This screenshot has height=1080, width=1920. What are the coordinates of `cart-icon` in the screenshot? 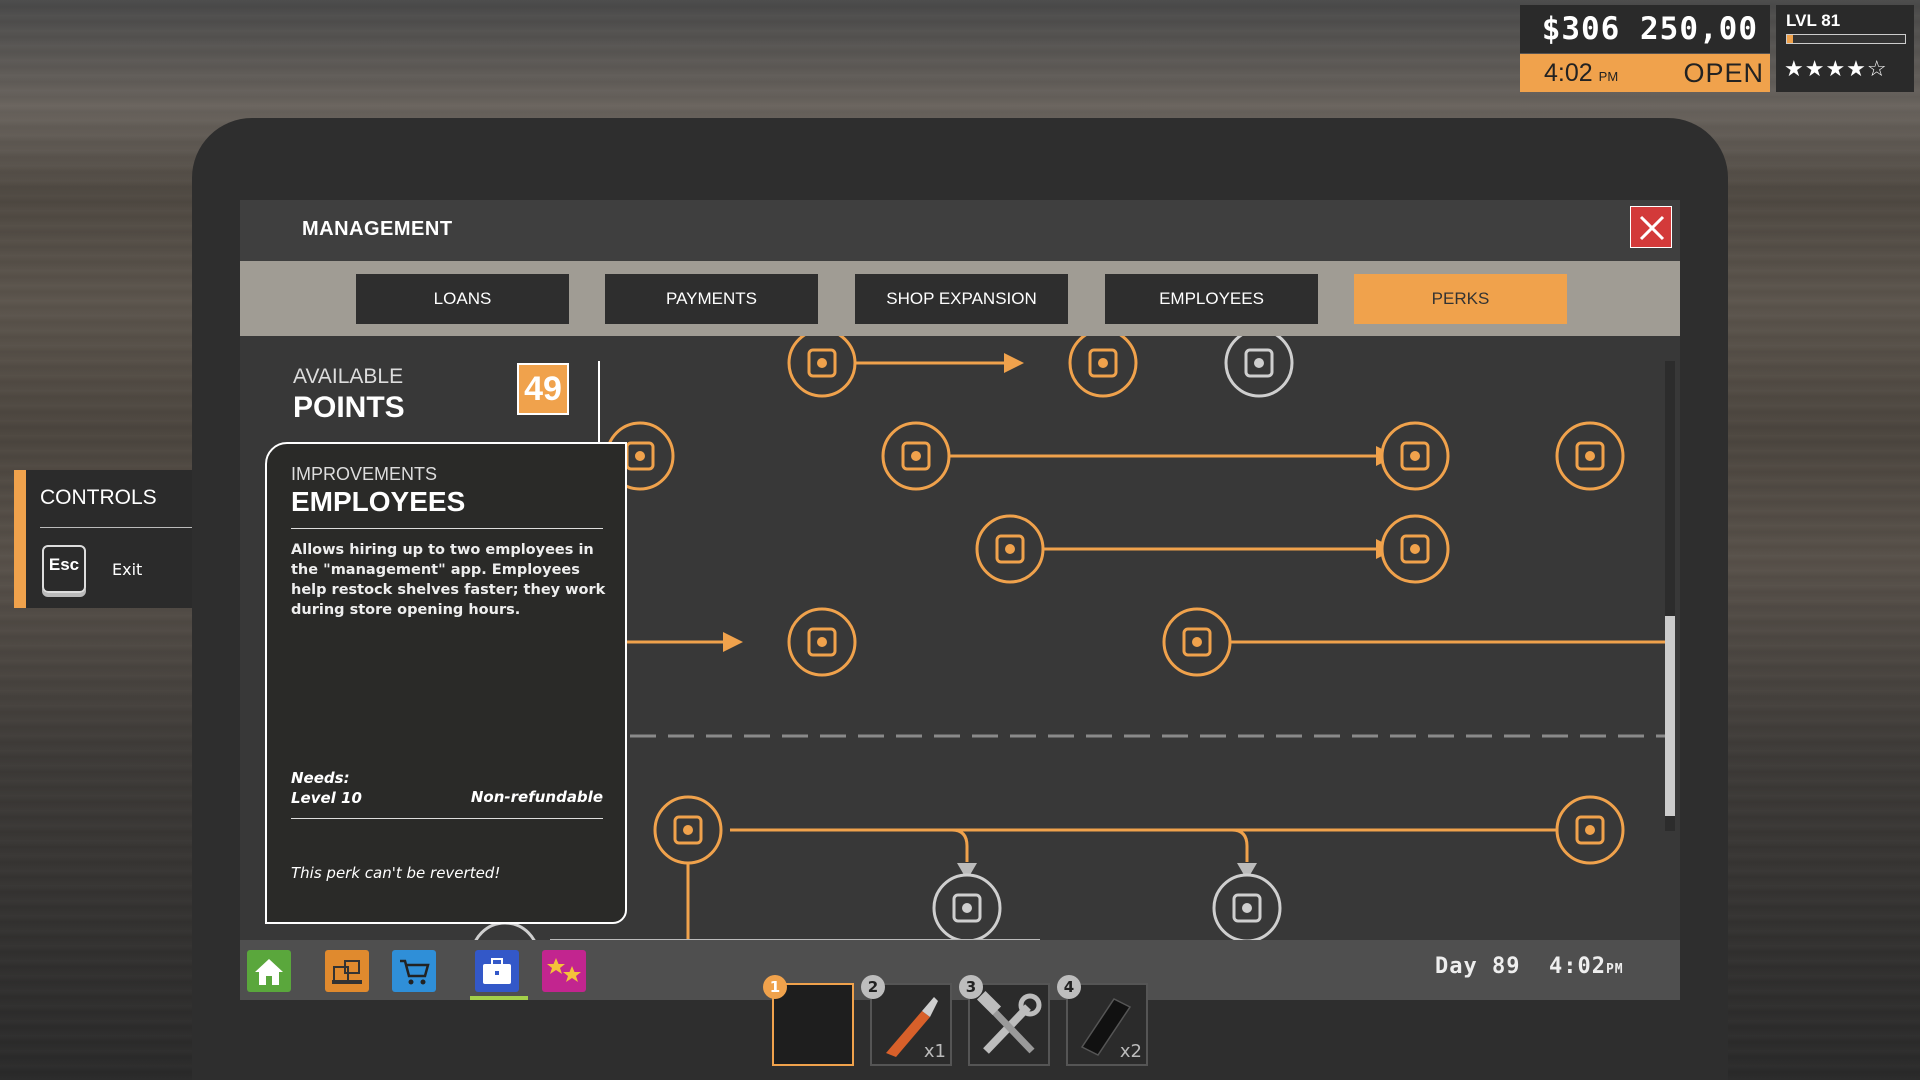 It's located at (415, 972).